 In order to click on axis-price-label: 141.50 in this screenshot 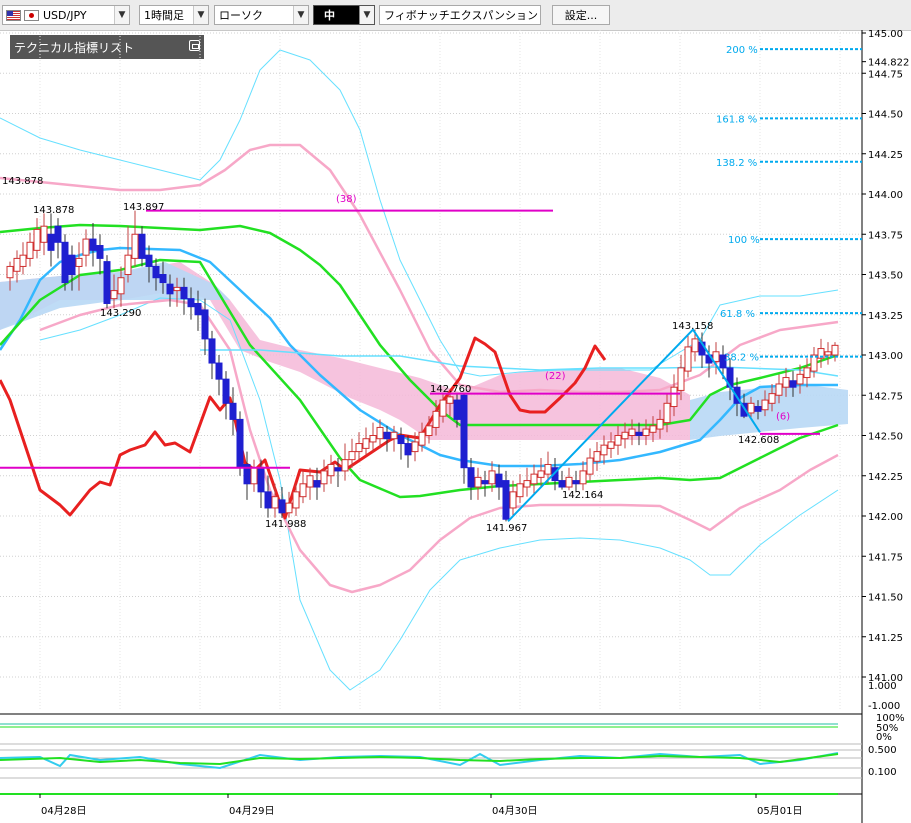, I will do `click(885, 598)`.